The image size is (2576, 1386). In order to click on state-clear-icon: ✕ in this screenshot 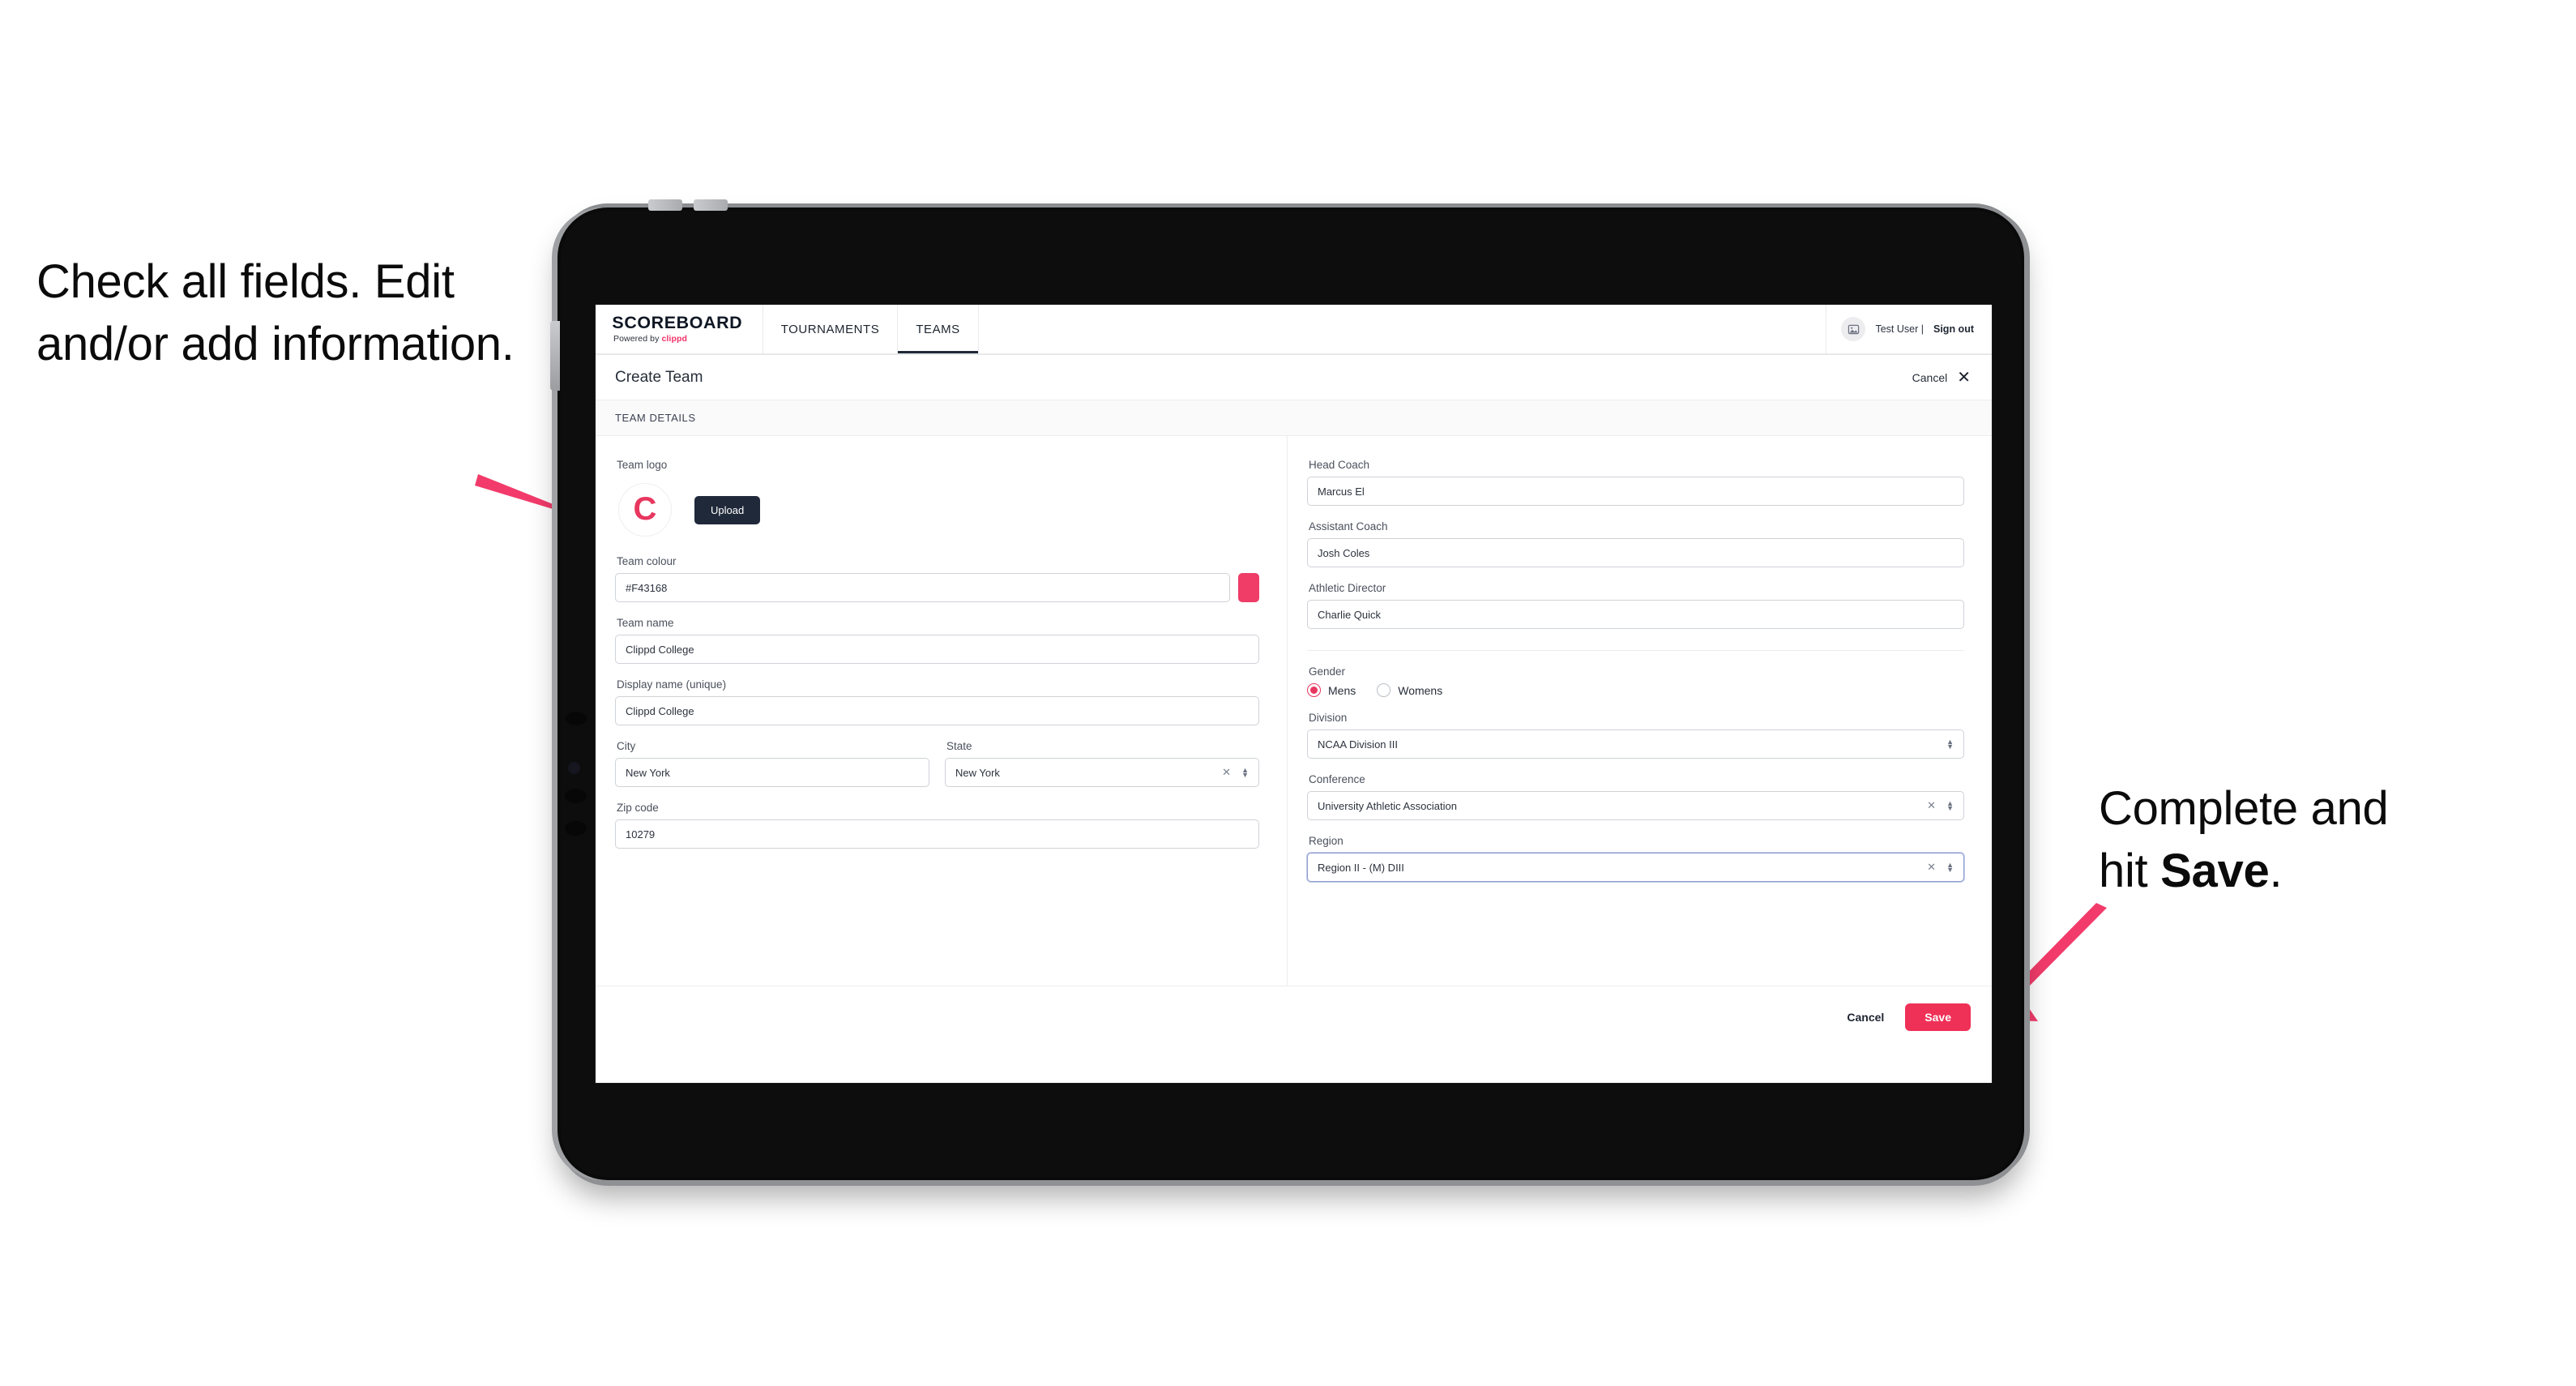, I will do `click(1226, 772)`.